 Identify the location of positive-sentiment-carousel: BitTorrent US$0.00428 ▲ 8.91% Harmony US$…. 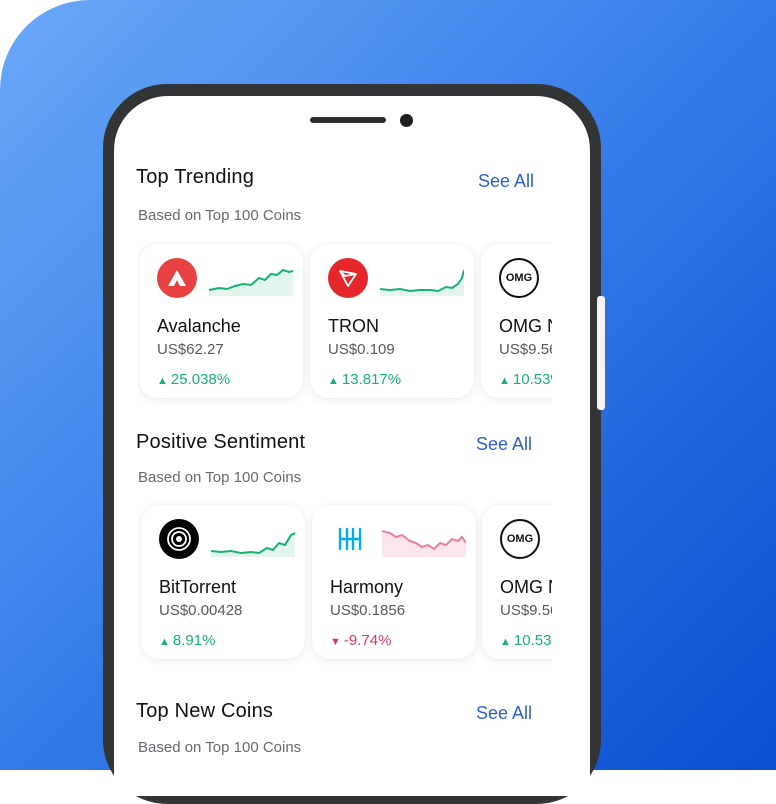
(345, 583).